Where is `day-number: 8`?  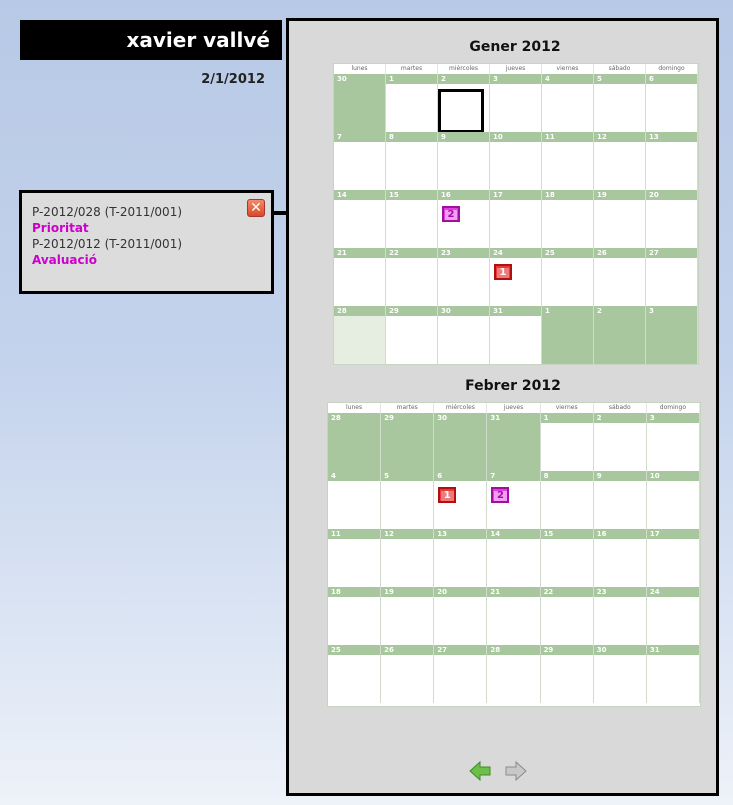
day-number: 8 is located at coordinates (411, 137).